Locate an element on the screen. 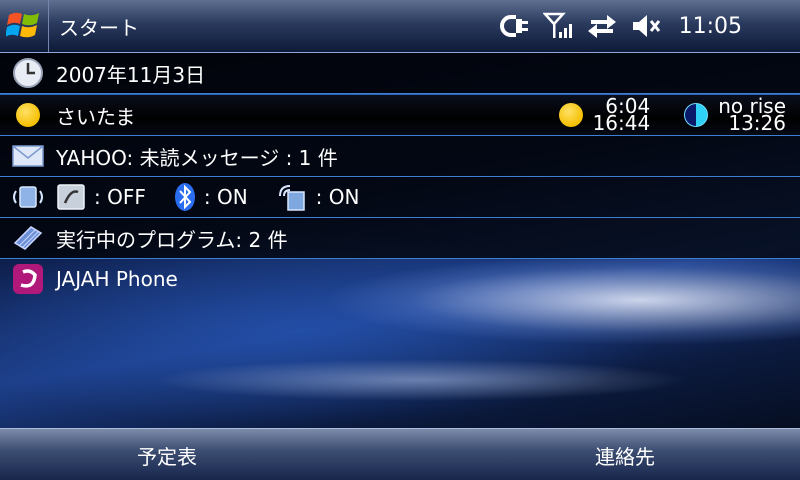  bluetooth-status: : ON is located at coordinates (211, 197).